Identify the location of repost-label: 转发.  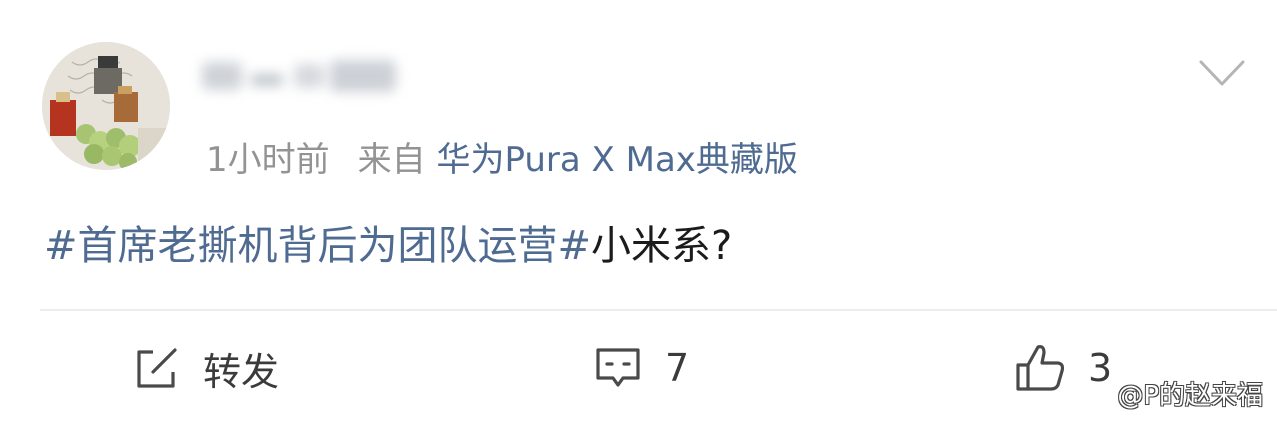
(241, 371).